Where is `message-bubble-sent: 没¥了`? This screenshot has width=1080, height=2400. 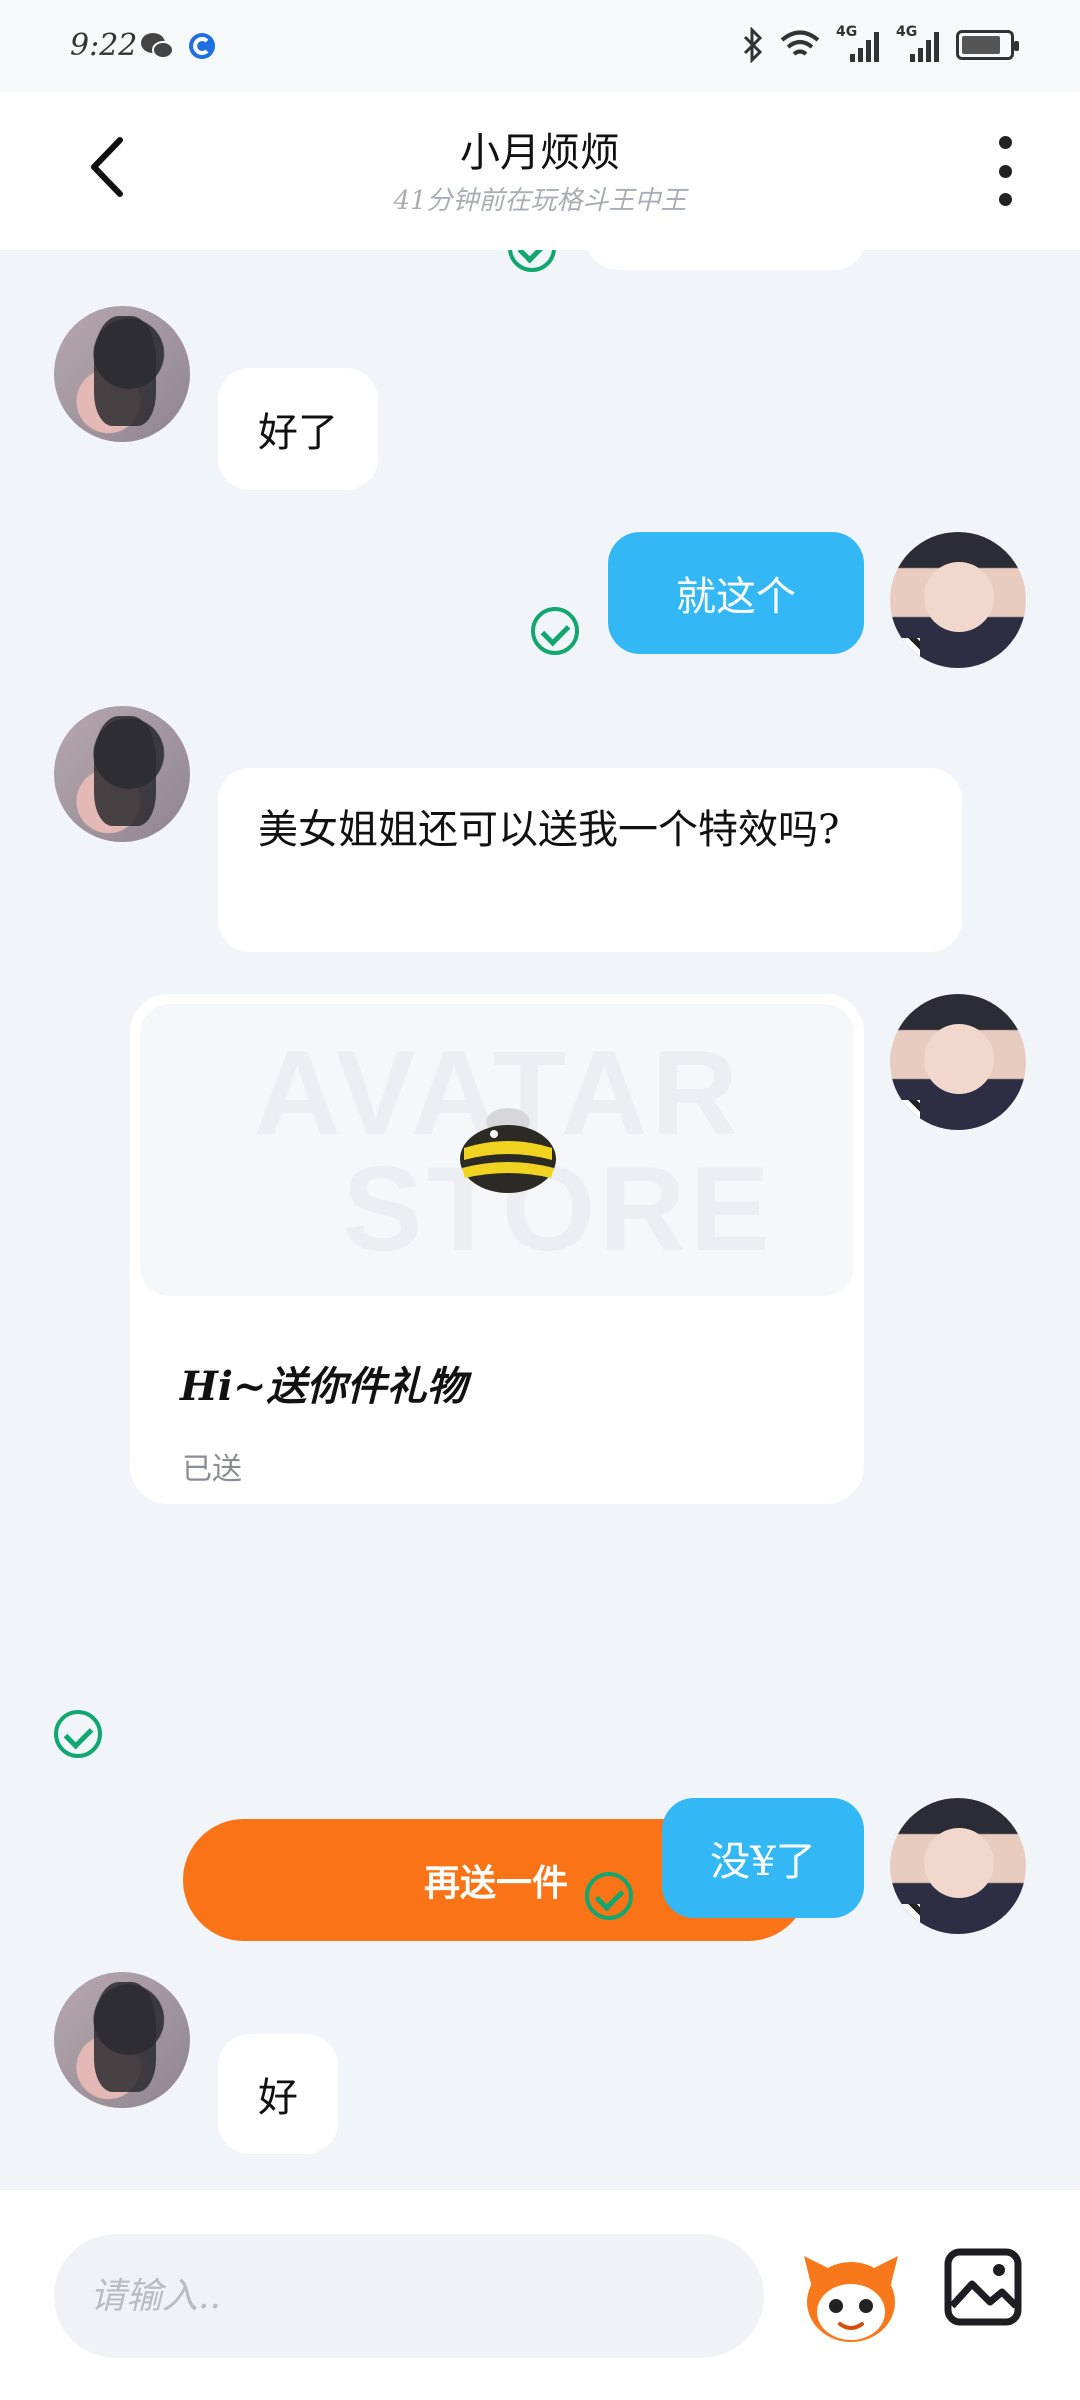
message-bubble-sent: 没¥了 is located at coordinates (763, 1858).